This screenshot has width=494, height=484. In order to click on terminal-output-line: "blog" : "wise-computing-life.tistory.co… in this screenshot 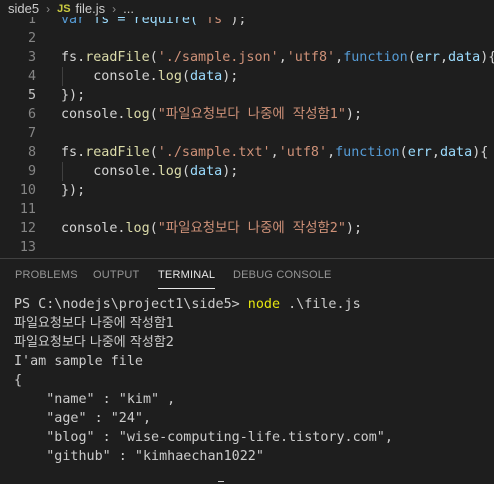, I will do `click(203, 437)`.